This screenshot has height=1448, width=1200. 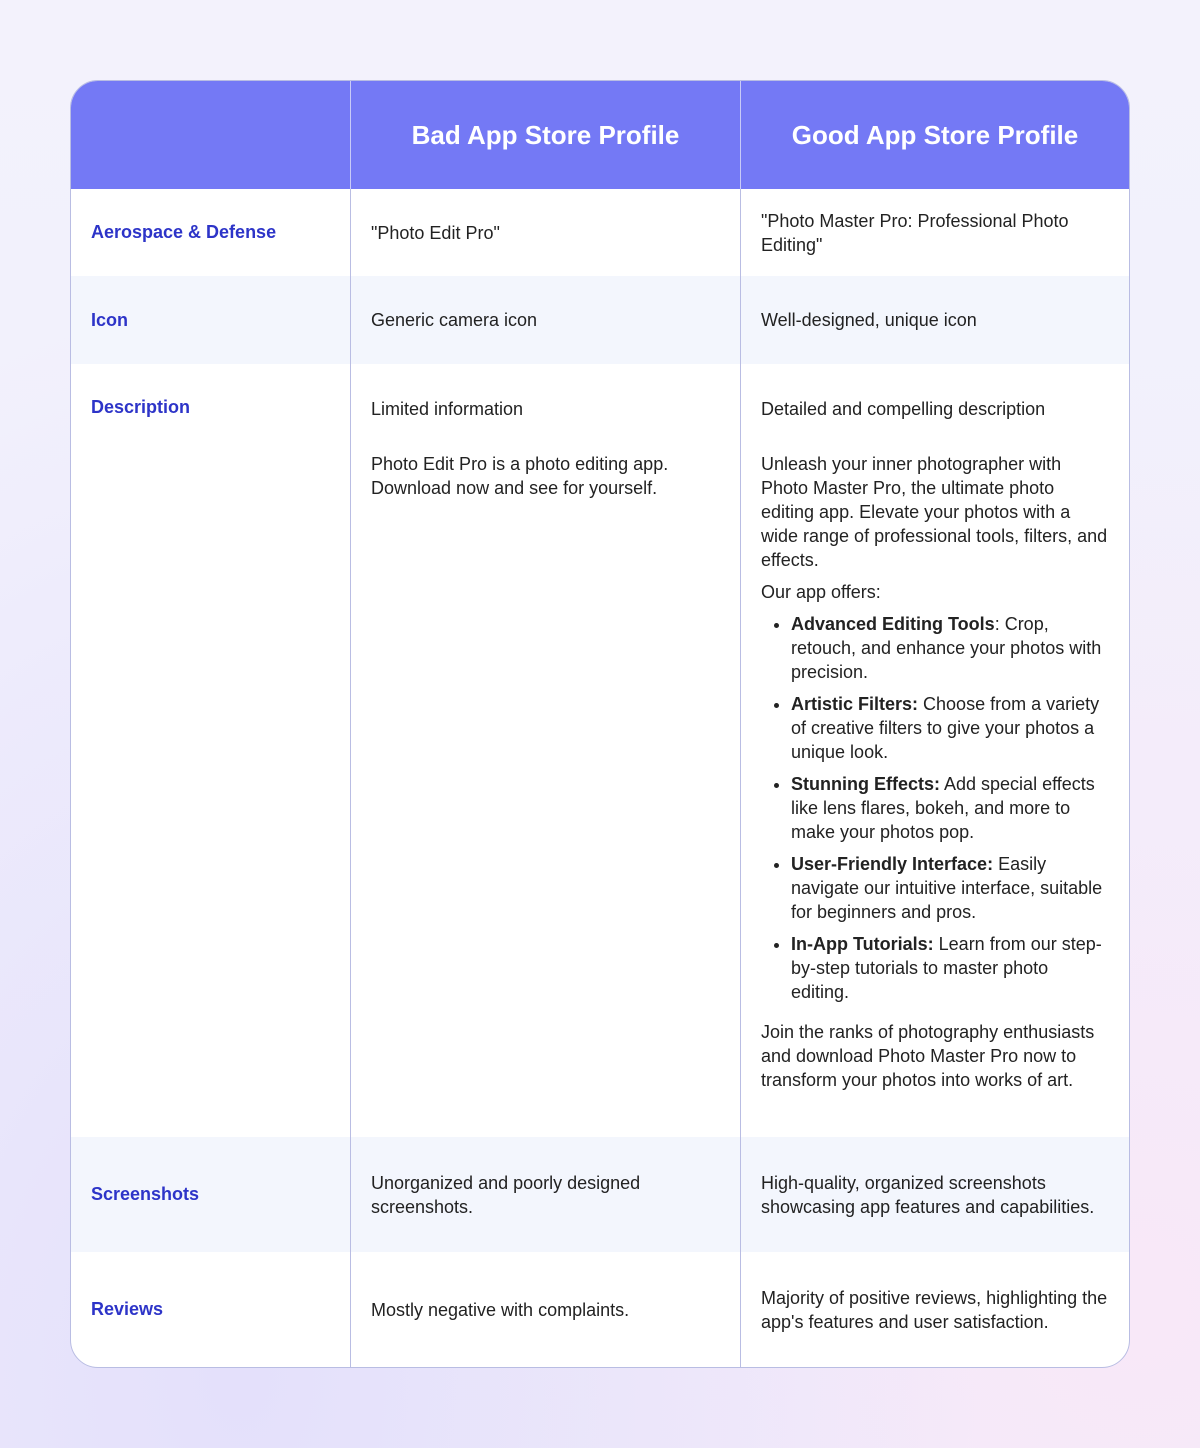 I want to click on row-label: Screenshots, so click(x=145, y=1194).